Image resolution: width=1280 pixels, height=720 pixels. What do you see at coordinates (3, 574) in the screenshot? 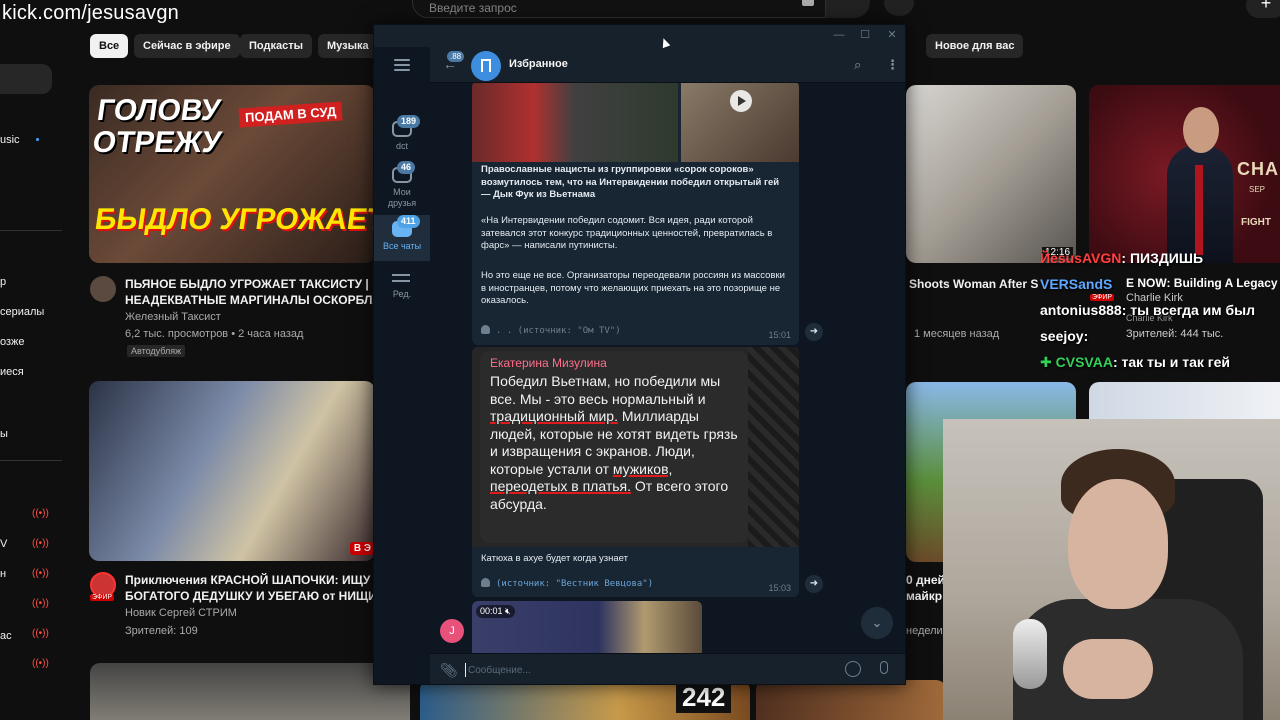
I see `sidebar-item-subscription: н` at bounding box center [3, 574].